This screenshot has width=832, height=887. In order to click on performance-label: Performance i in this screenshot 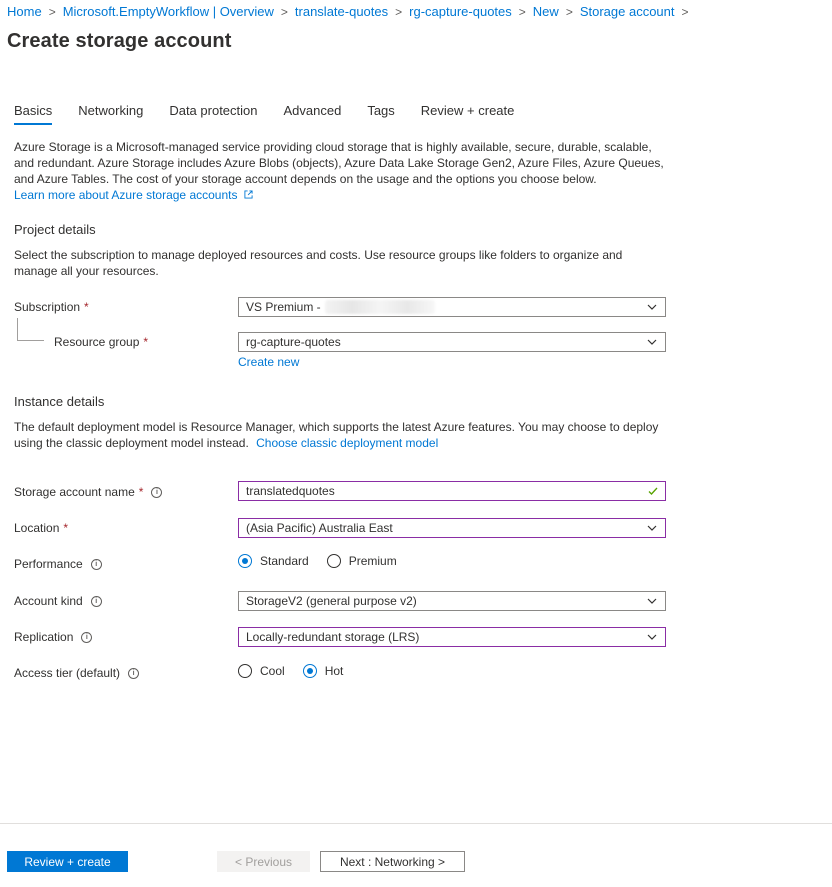, I will do `click(58, 564)`.